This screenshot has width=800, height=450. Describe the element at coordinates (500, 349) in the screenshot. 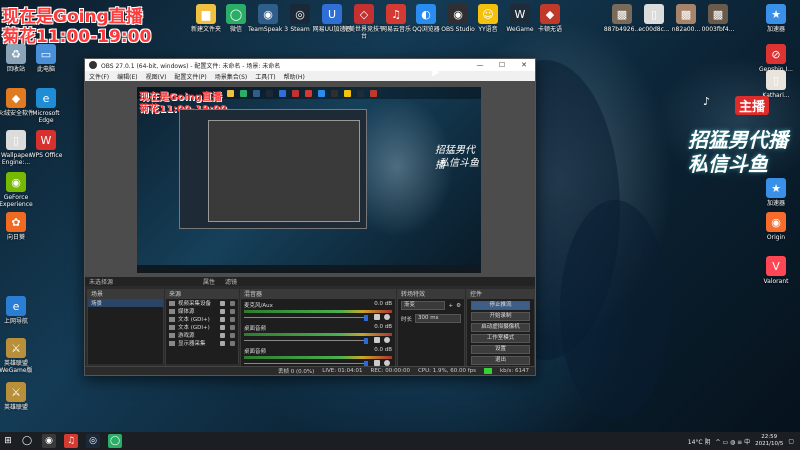

I see `settings-button: 设置` at that location.